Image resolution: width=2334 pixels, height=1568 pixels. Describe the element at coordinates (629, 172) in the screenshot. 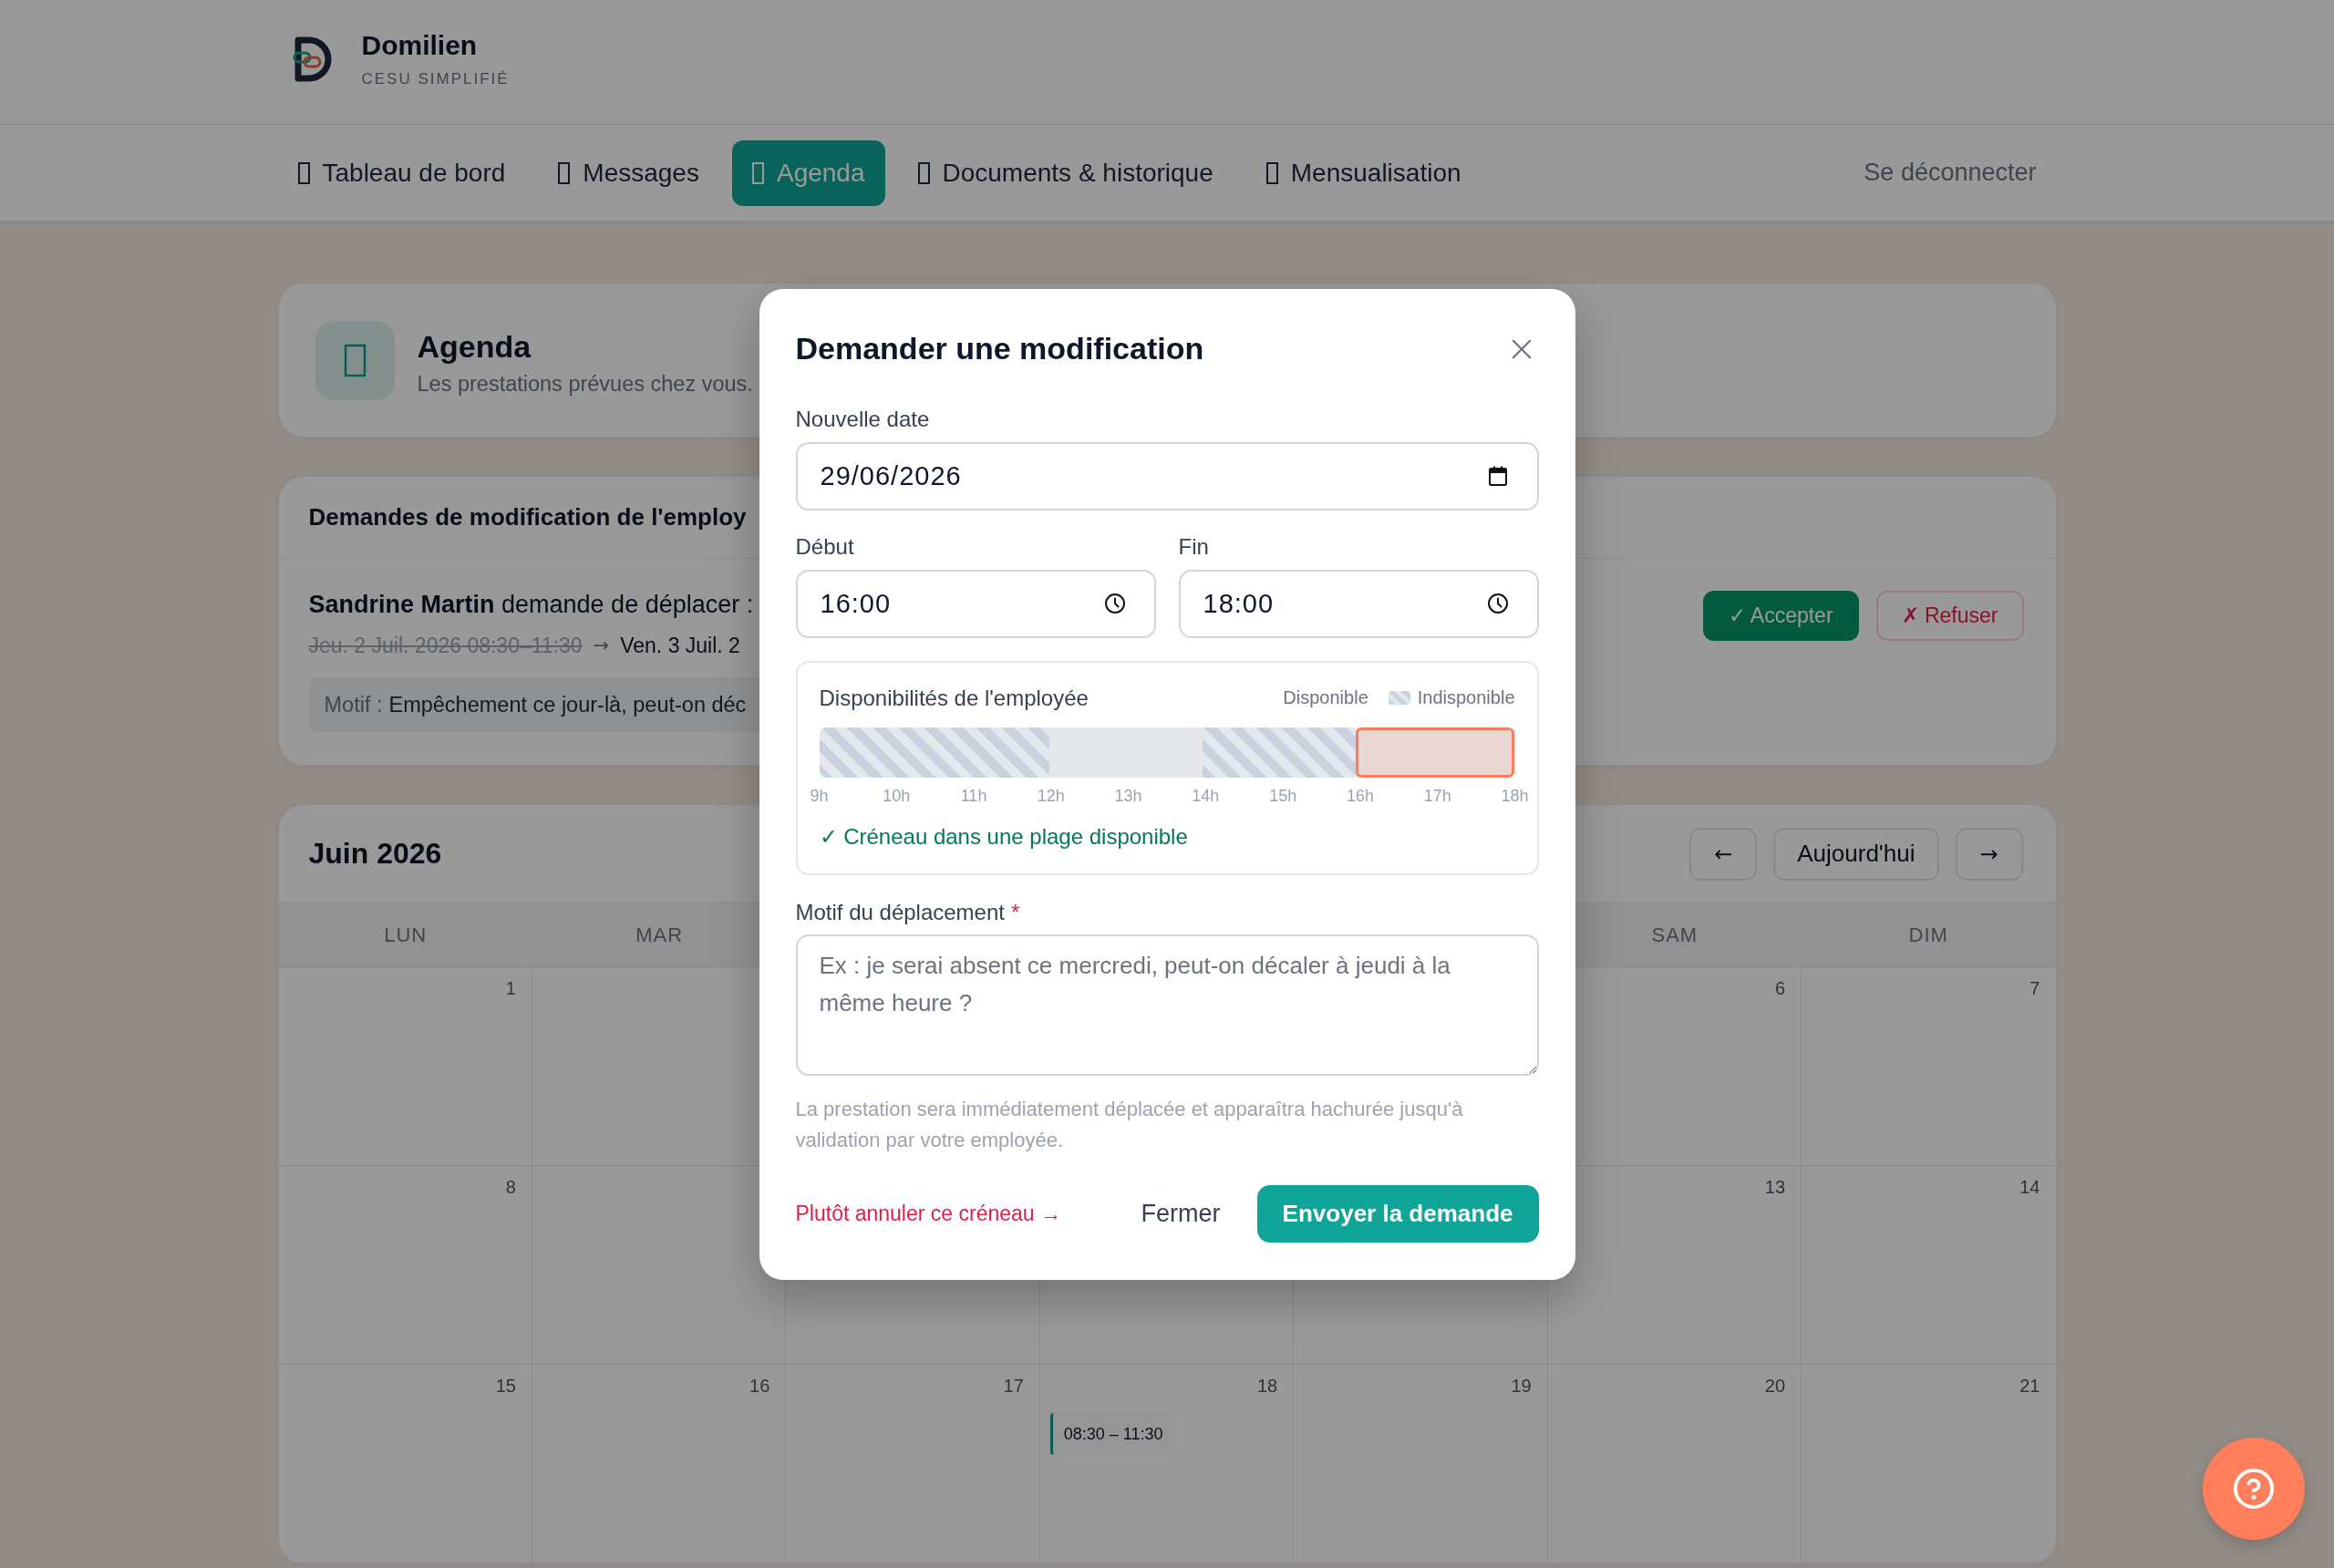

I see `nav-tab: Messages` at that location.